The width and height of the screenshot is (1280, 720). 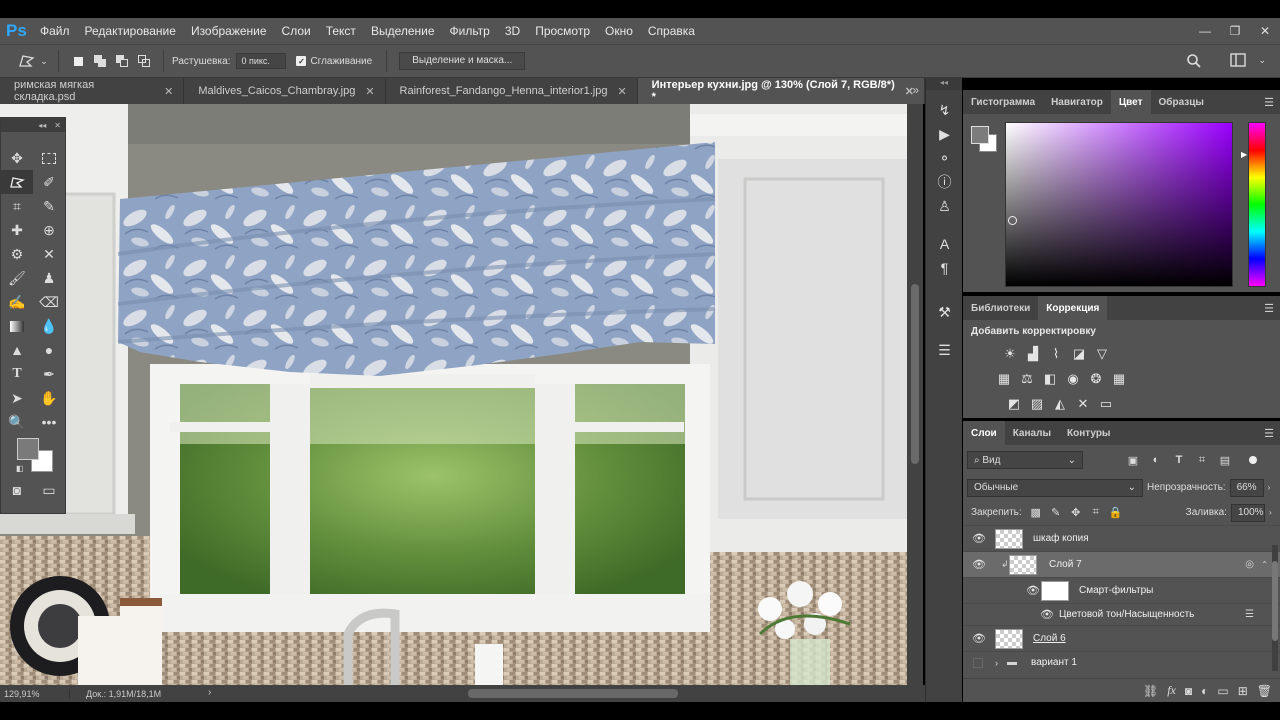 I want to click on add-to-selection-icon, so click(x=100, y=61).